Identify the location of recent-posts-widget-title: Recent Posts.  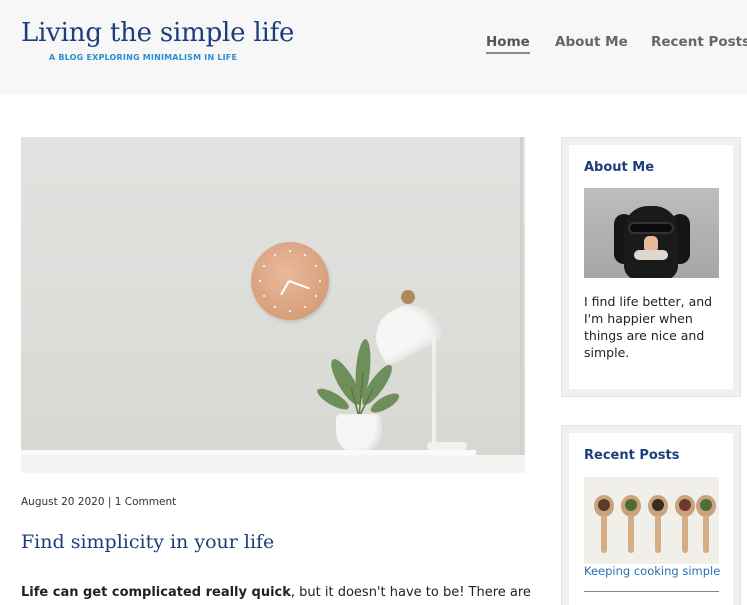
(632, 455).